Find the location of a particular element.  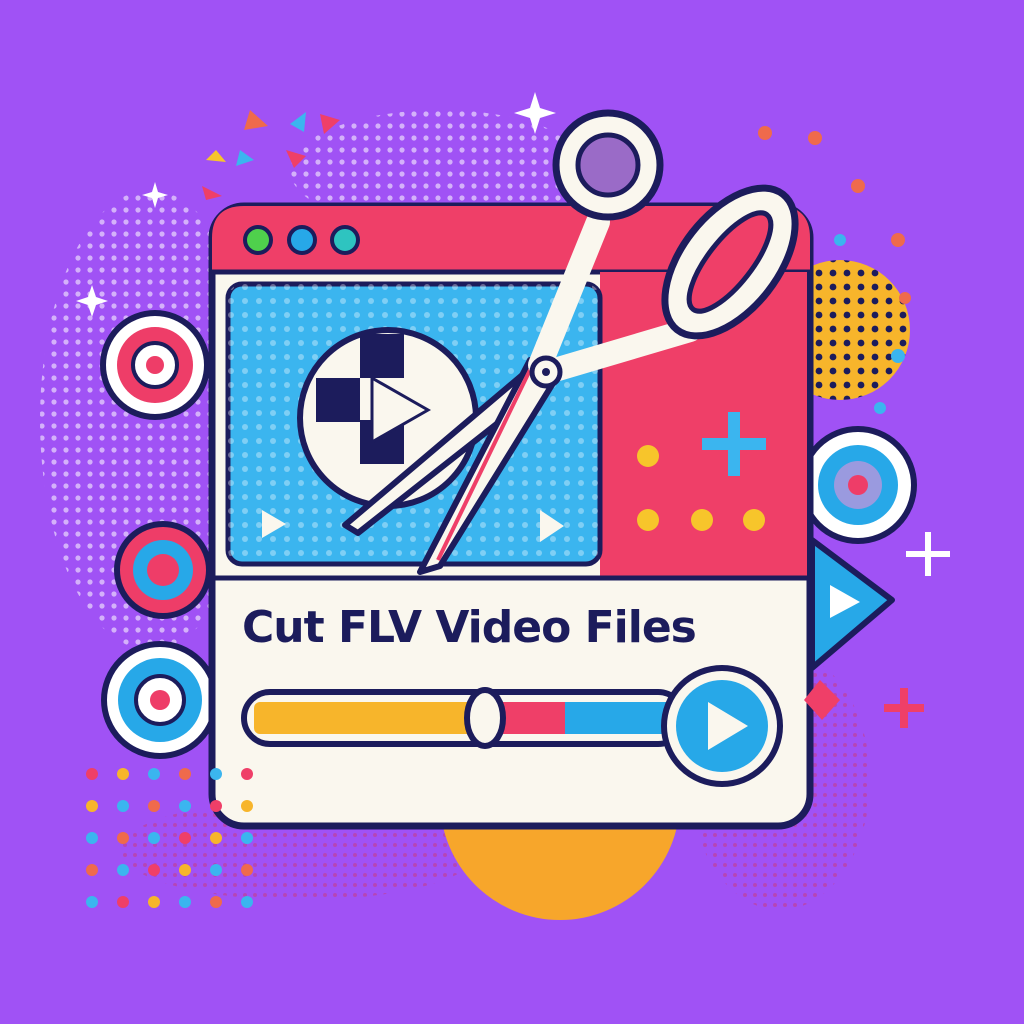

plus-icon is located at coordinates (917, 630).